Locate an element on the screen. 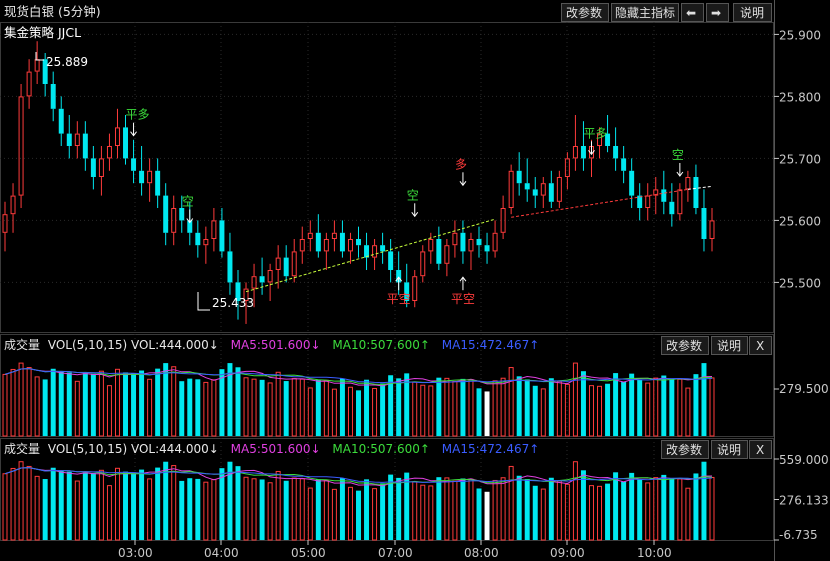 The image size is (830, 561). strategy-label: 集金策略 JJCL is located at coordinates (42, 32).